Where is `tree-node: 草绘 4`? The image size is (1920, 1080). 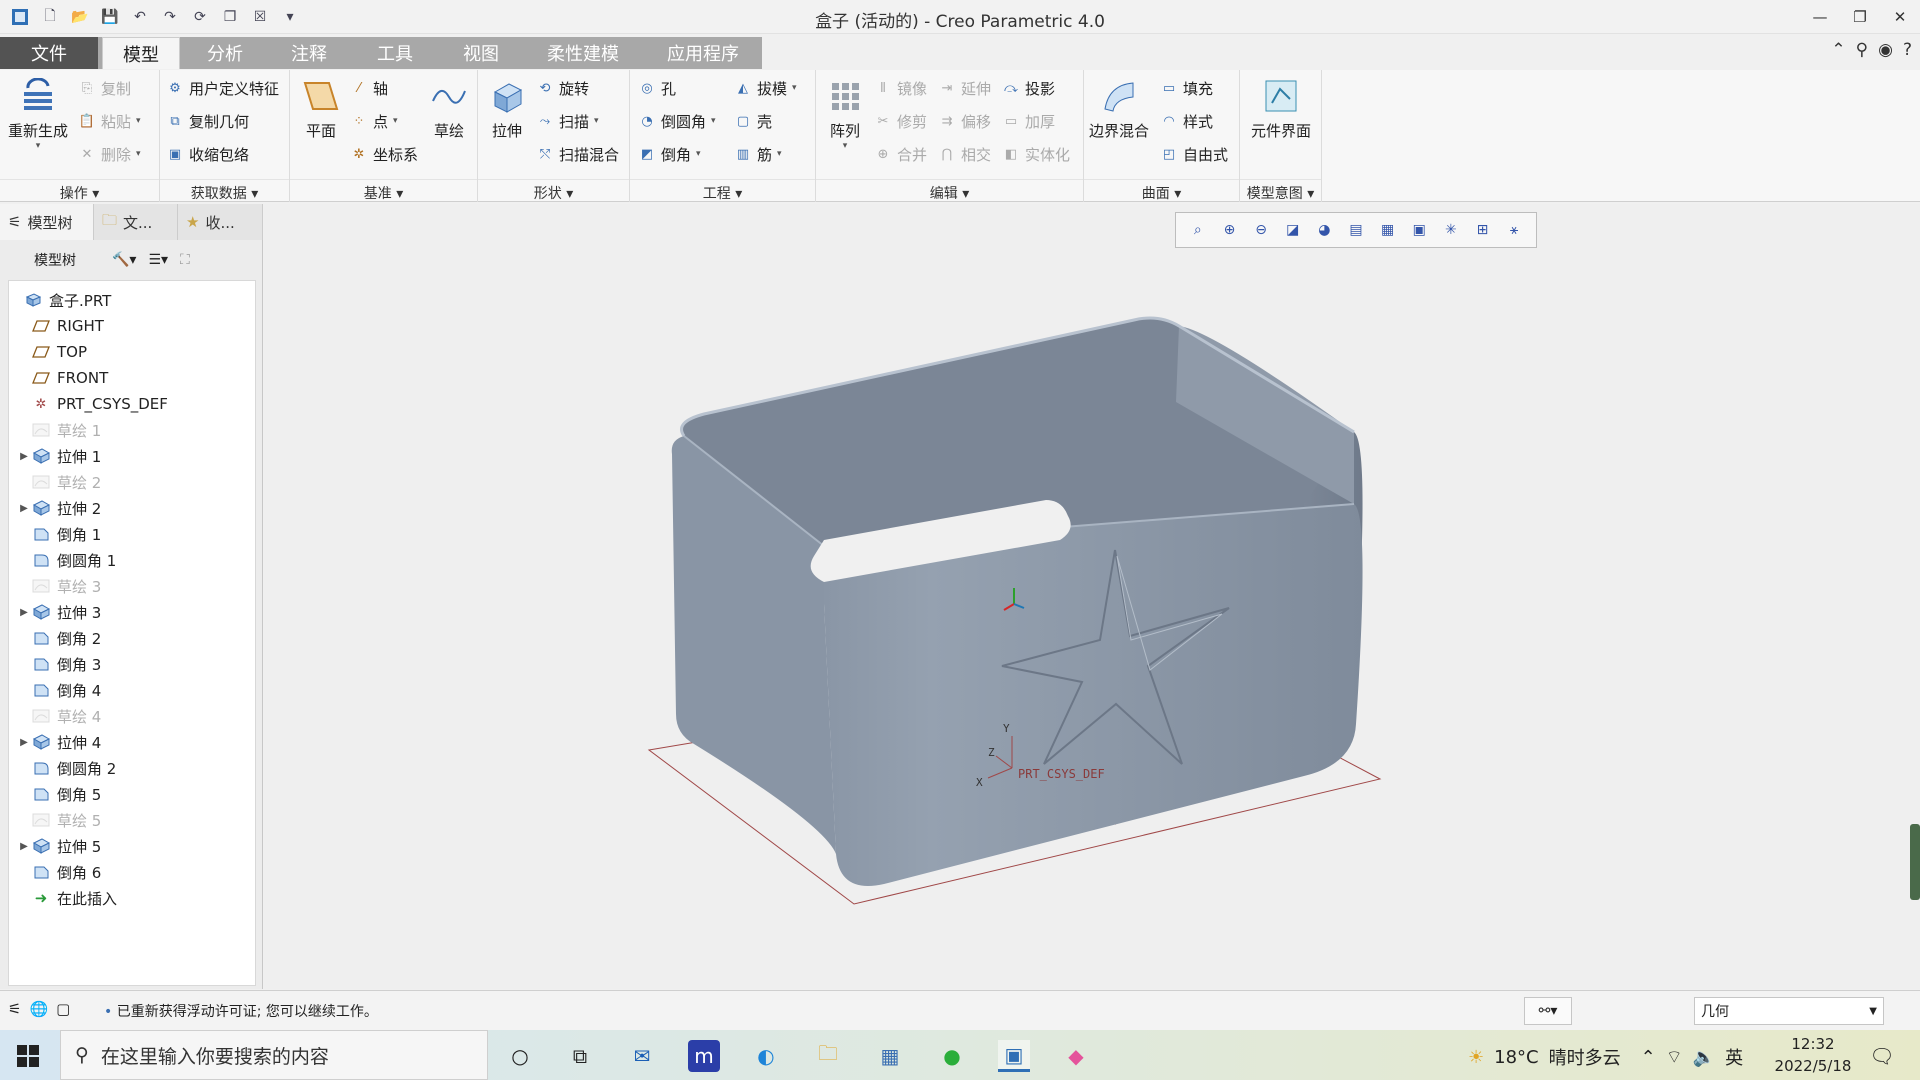
tree-node: 草绘 4 is located at coordinates (59, 716).